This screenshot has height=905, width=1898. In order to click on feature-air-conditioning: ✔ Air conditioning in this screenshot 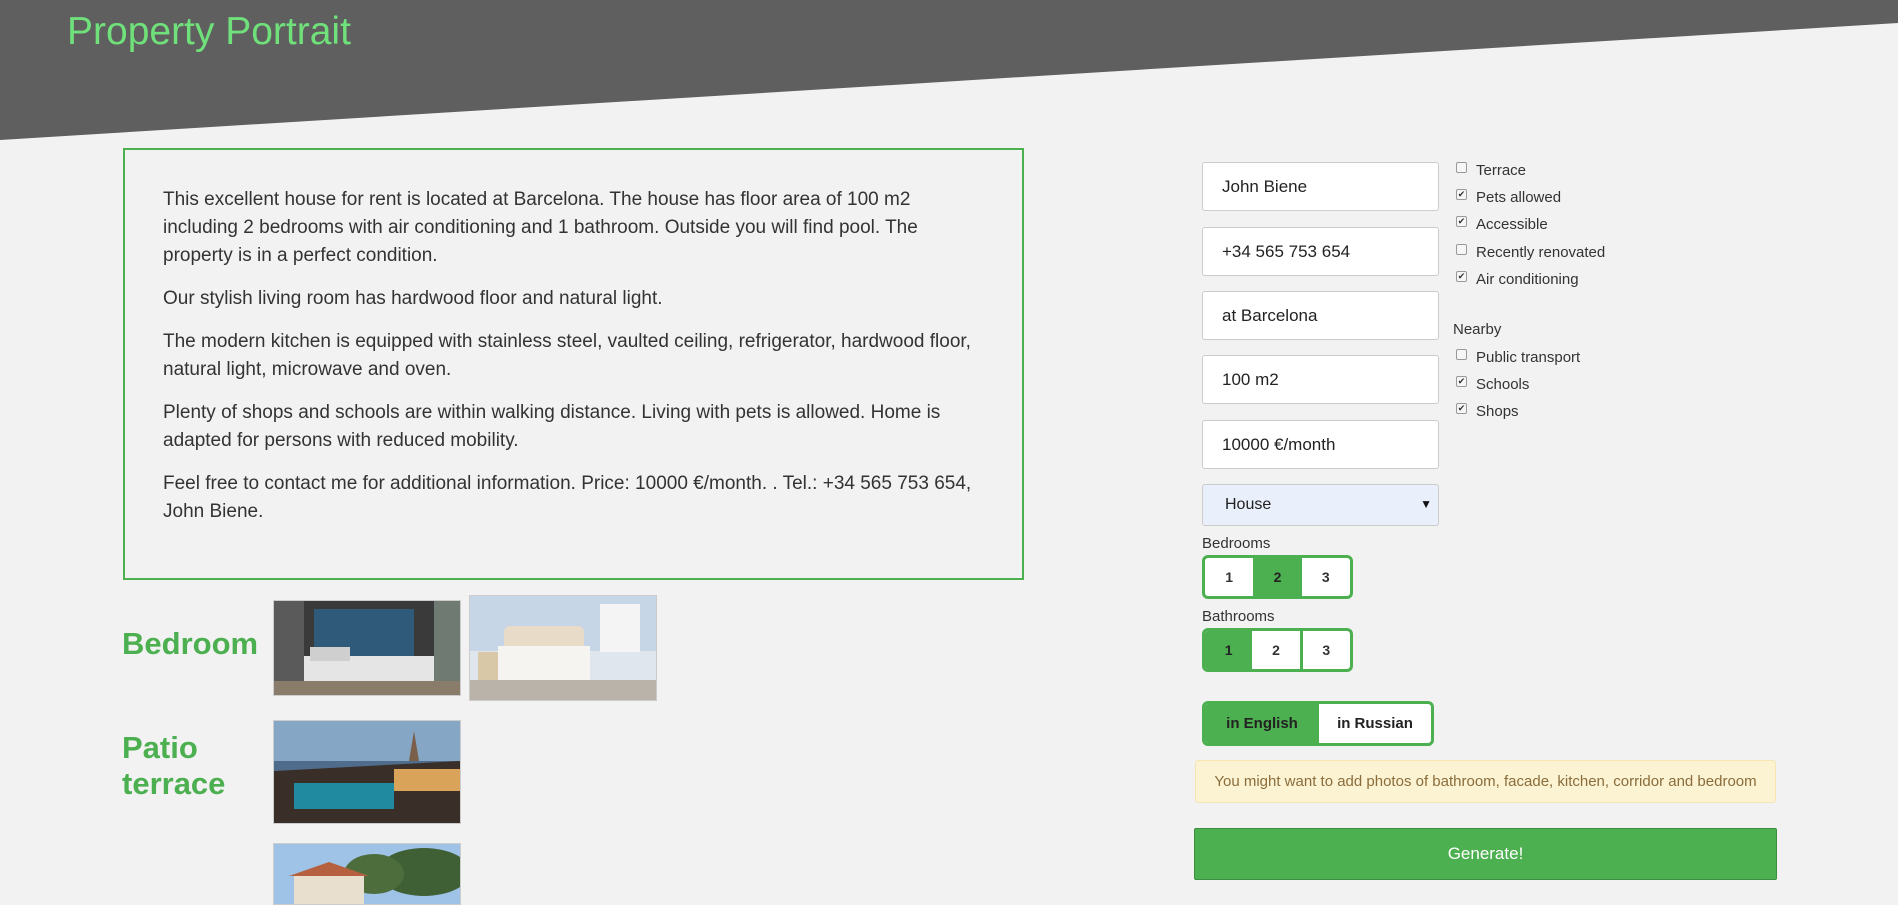, I will do `click(1517, 279)`.